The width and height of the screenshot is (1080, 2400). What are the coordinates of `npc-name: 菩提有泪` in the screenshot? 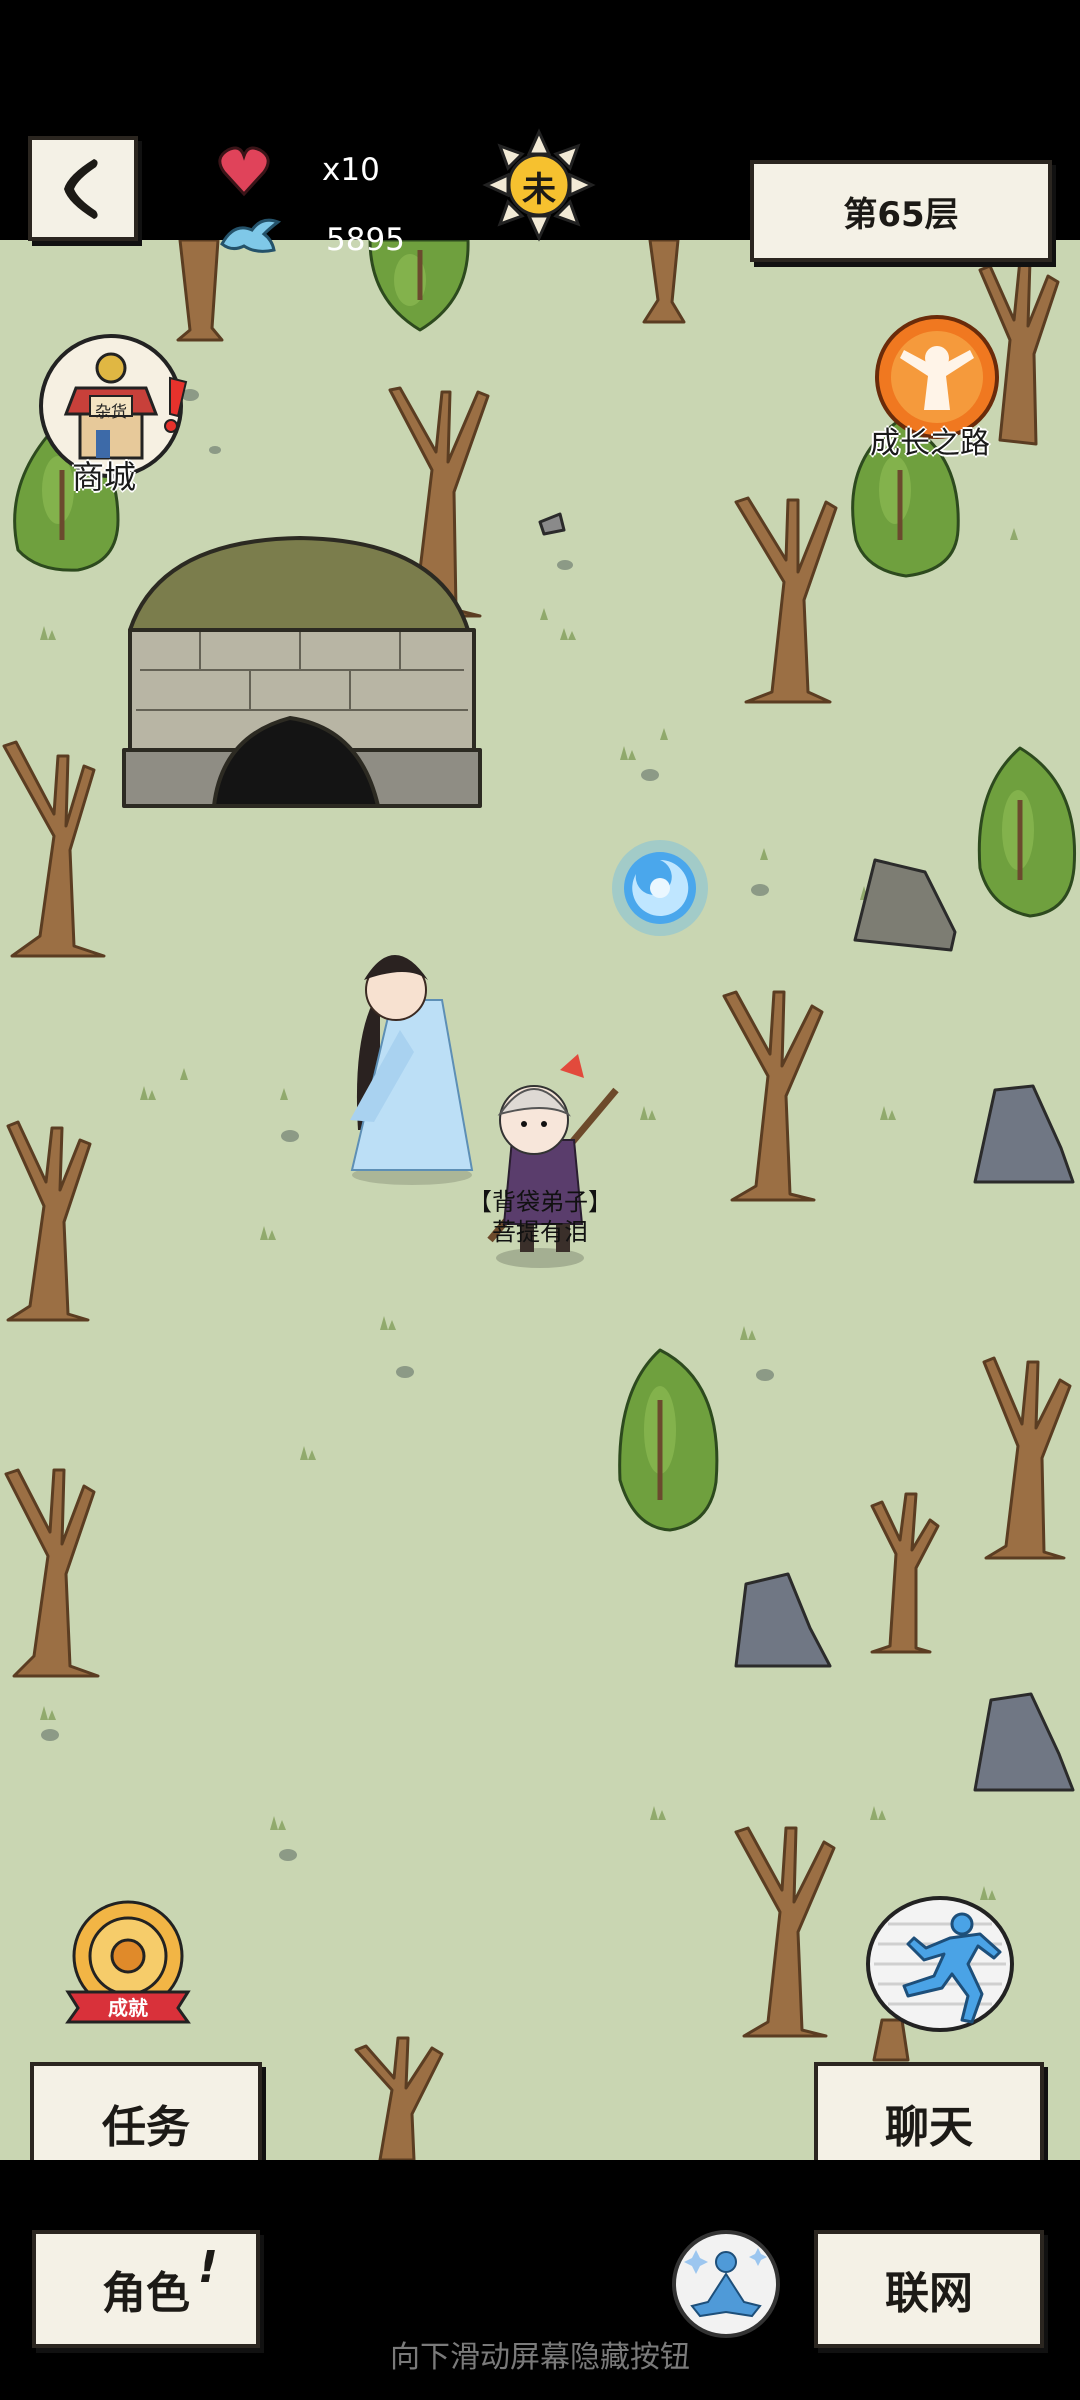 It's located at (540, 1232).